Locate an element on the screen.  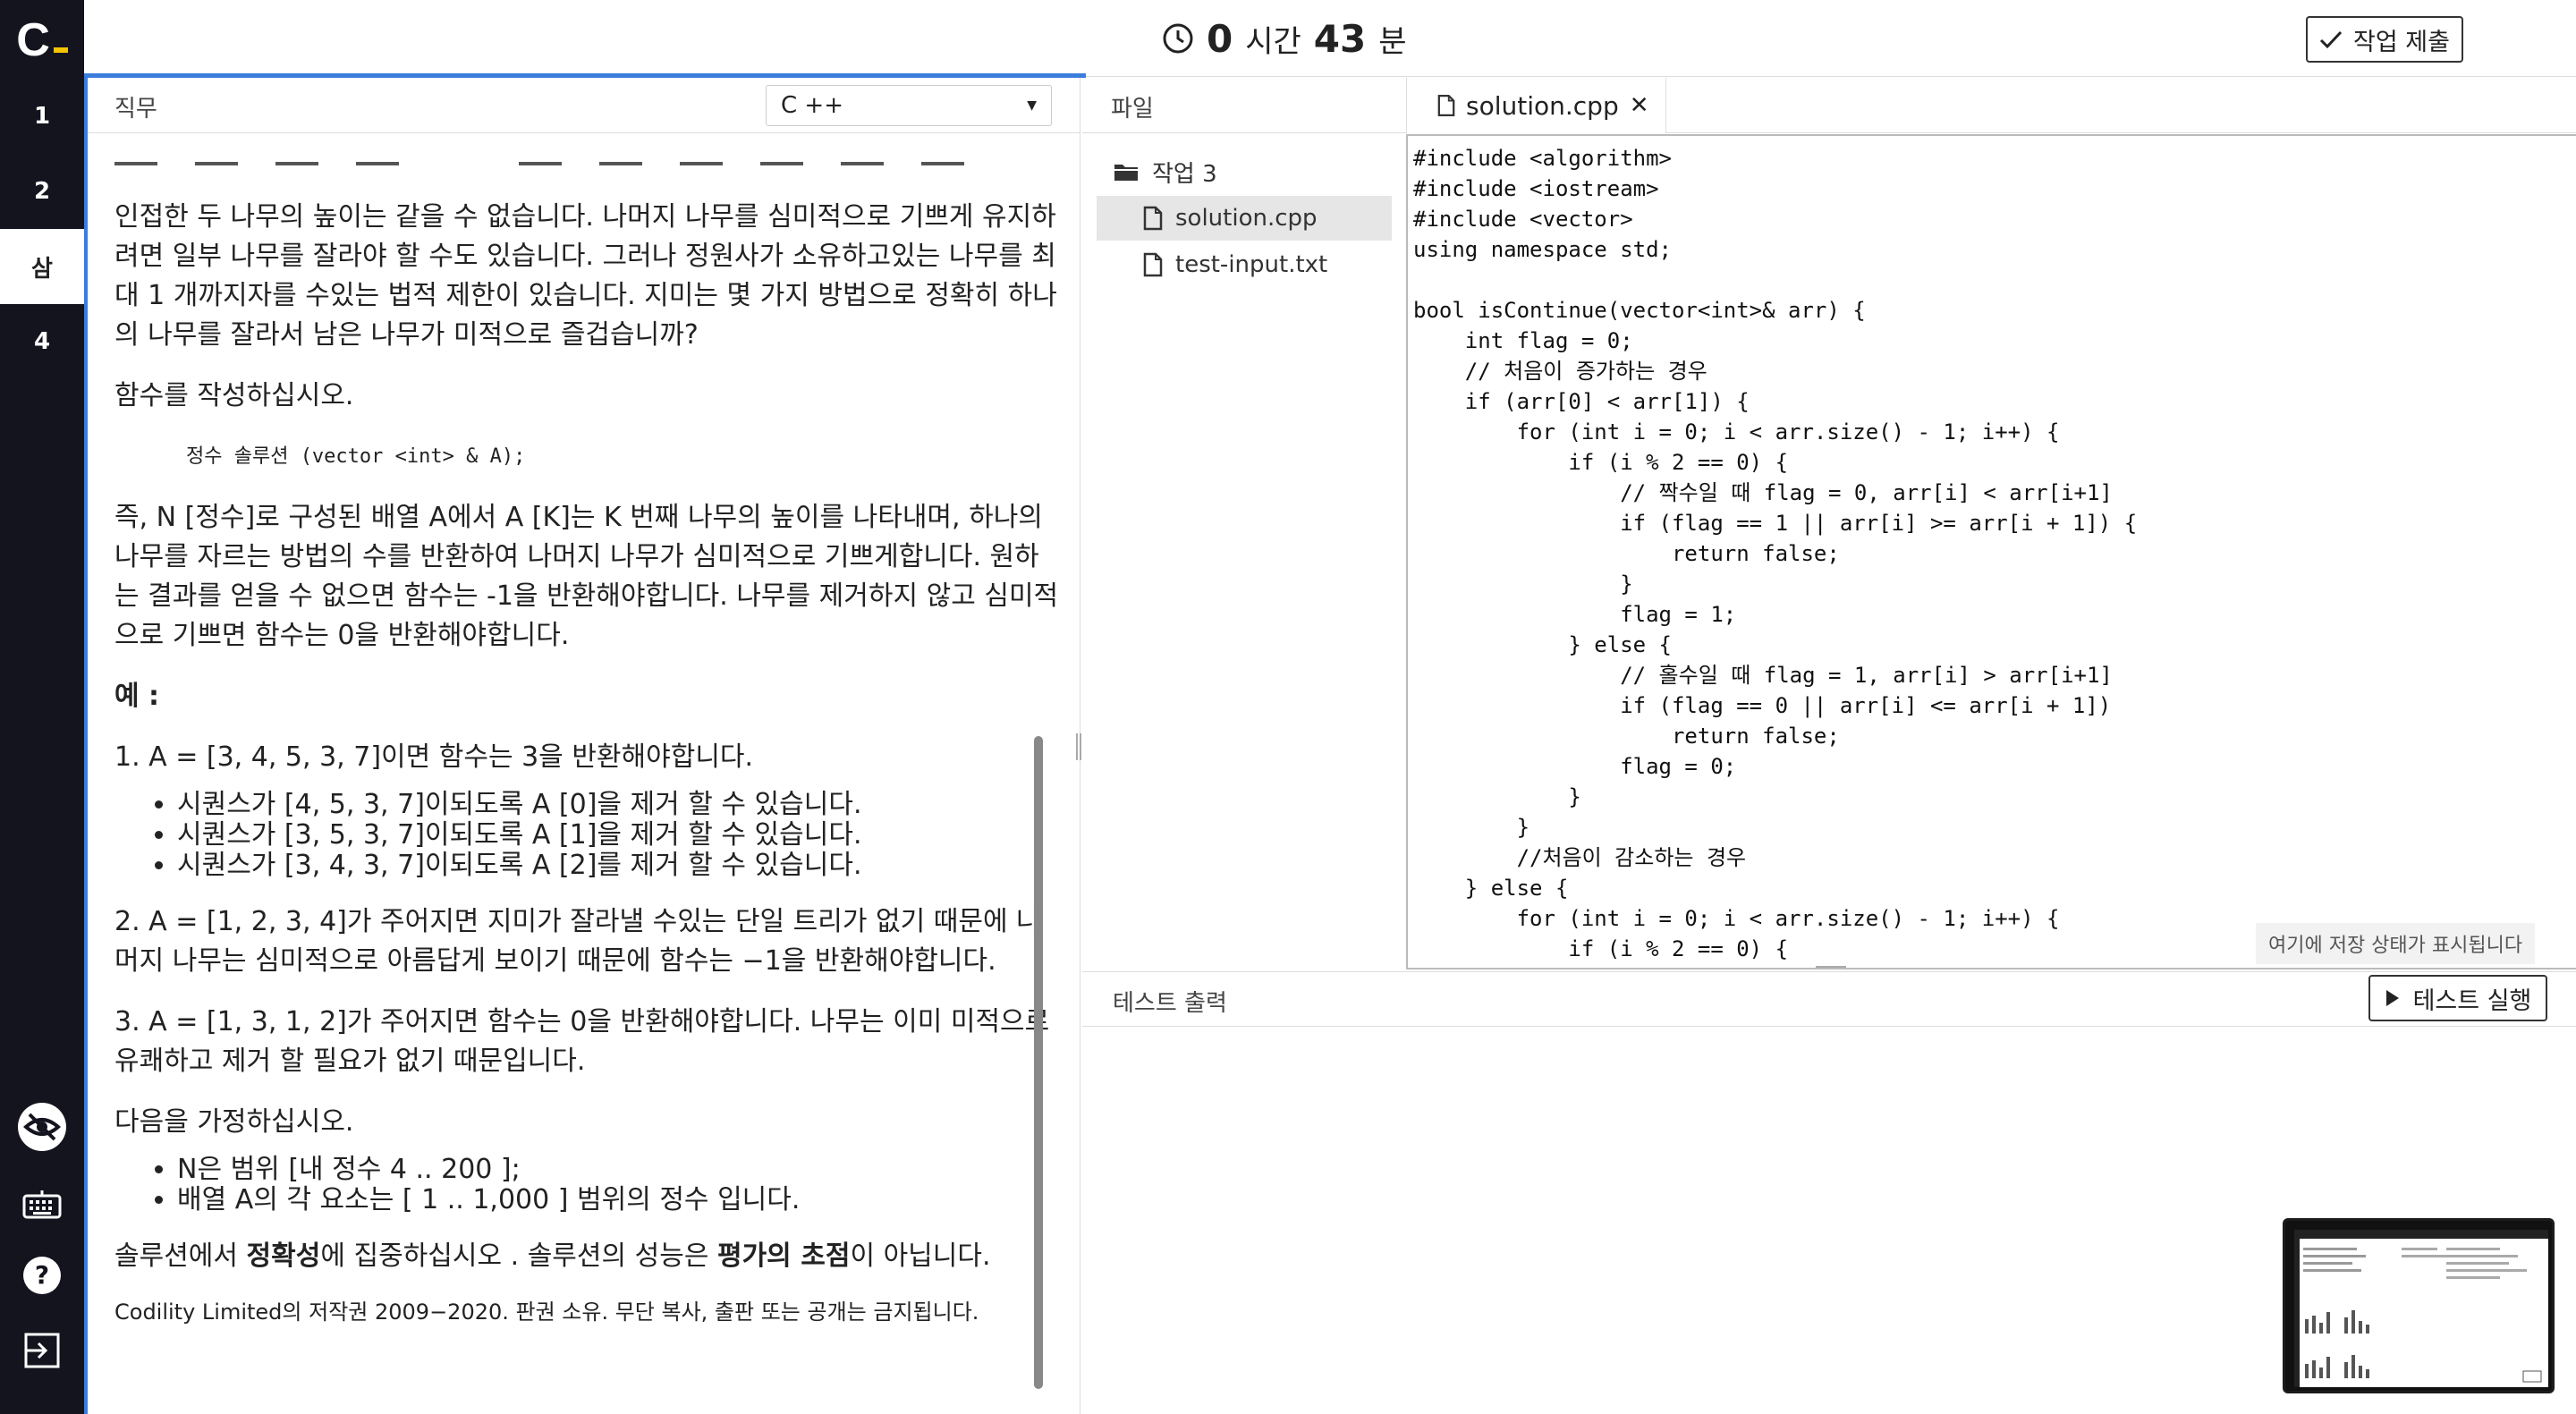
task-panel-header: 직무 C ++ ▼ is located at coordinates (584, 105).